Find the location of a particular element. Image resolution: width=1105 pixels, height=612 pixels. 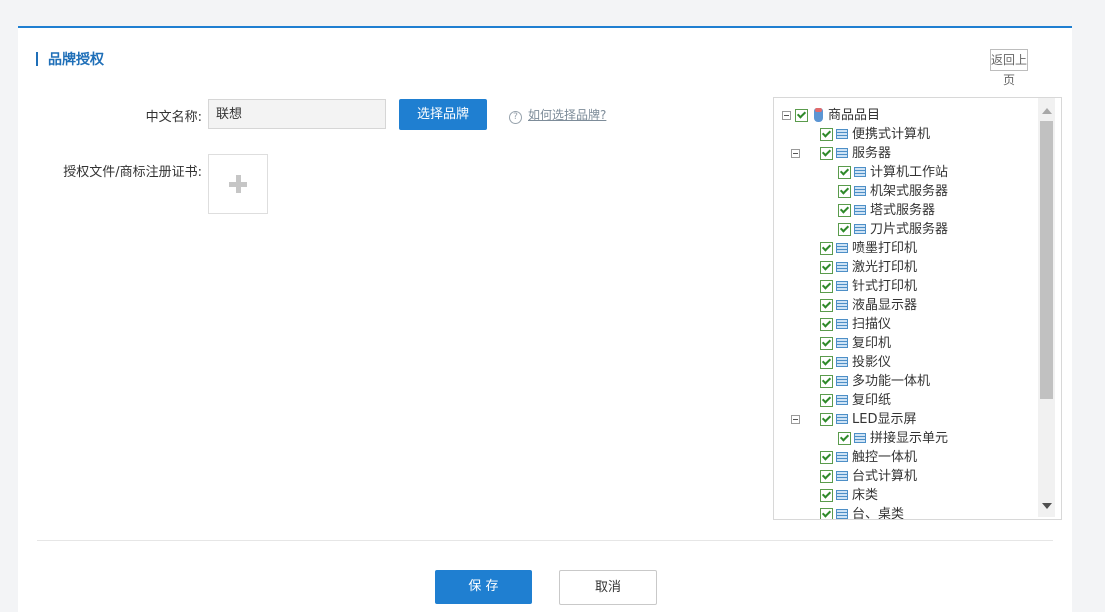

tree-item-label: 塔式服务器 is located at coordinates (903, 210).